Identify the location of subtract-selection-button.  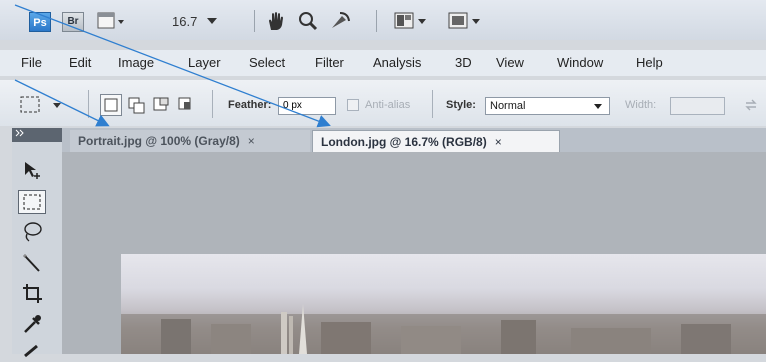
(162, 105).